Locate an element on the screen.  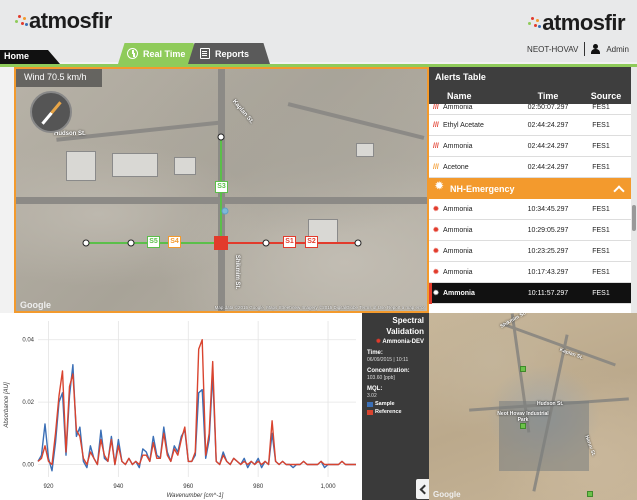
y-axis-label: Absorbance [AU] is located at coordinates (7, 405).